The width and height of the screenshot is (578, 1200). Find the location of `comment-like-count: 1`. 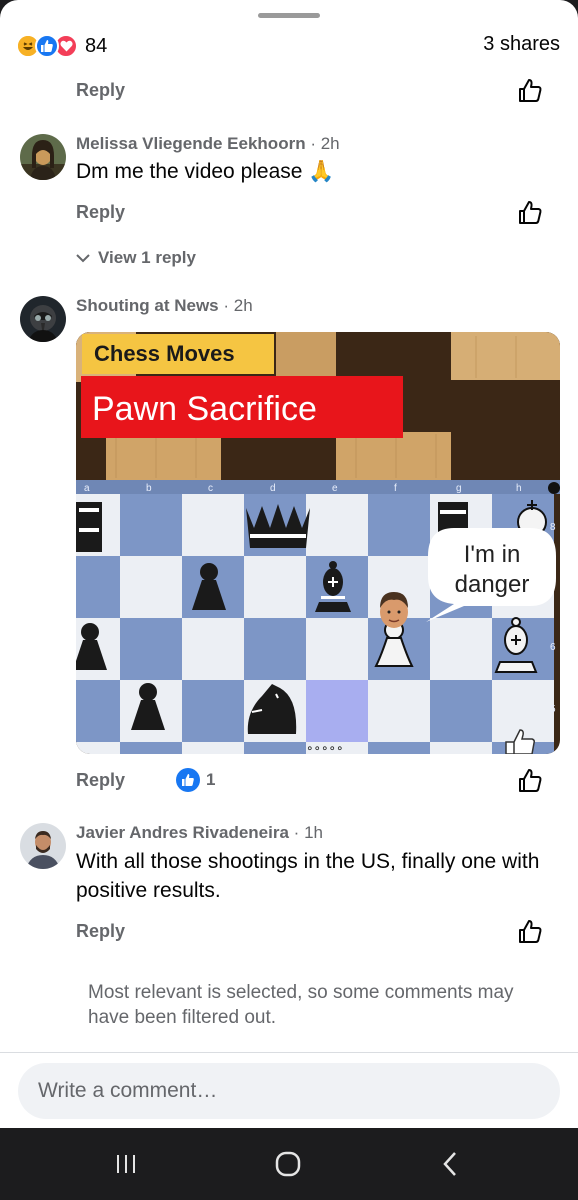

comment-like-count: 1 is located at coordinates (195, 780).